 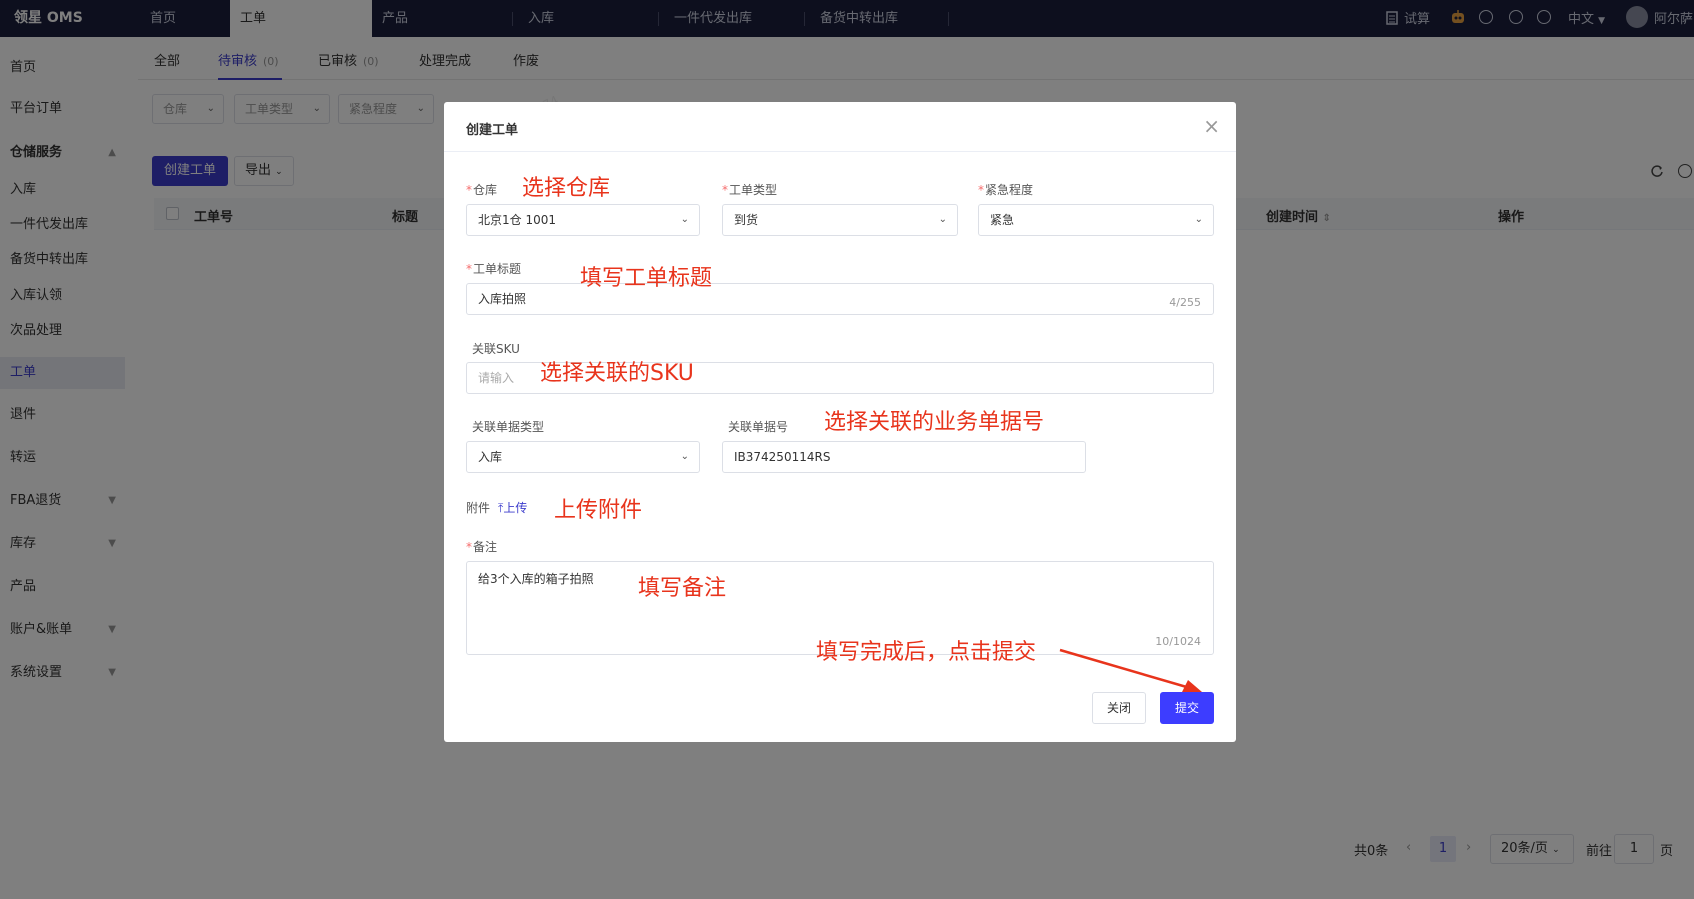 I want to click on char-counter: 4/255, so click(x=1185, y=302).